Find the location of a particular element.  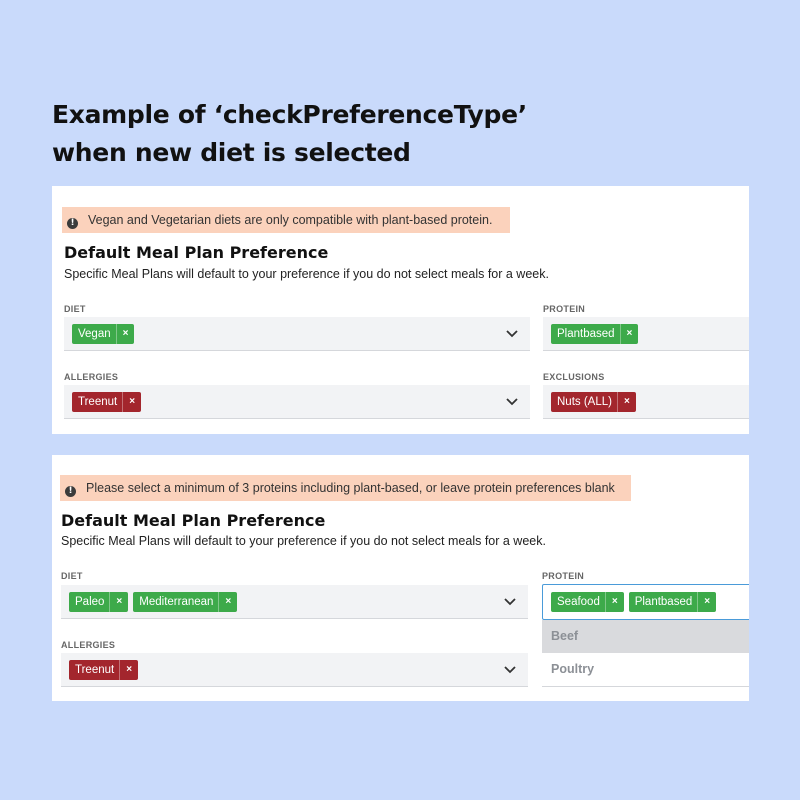

diet-tags: Vegan × is located at coordinates (103, 334).